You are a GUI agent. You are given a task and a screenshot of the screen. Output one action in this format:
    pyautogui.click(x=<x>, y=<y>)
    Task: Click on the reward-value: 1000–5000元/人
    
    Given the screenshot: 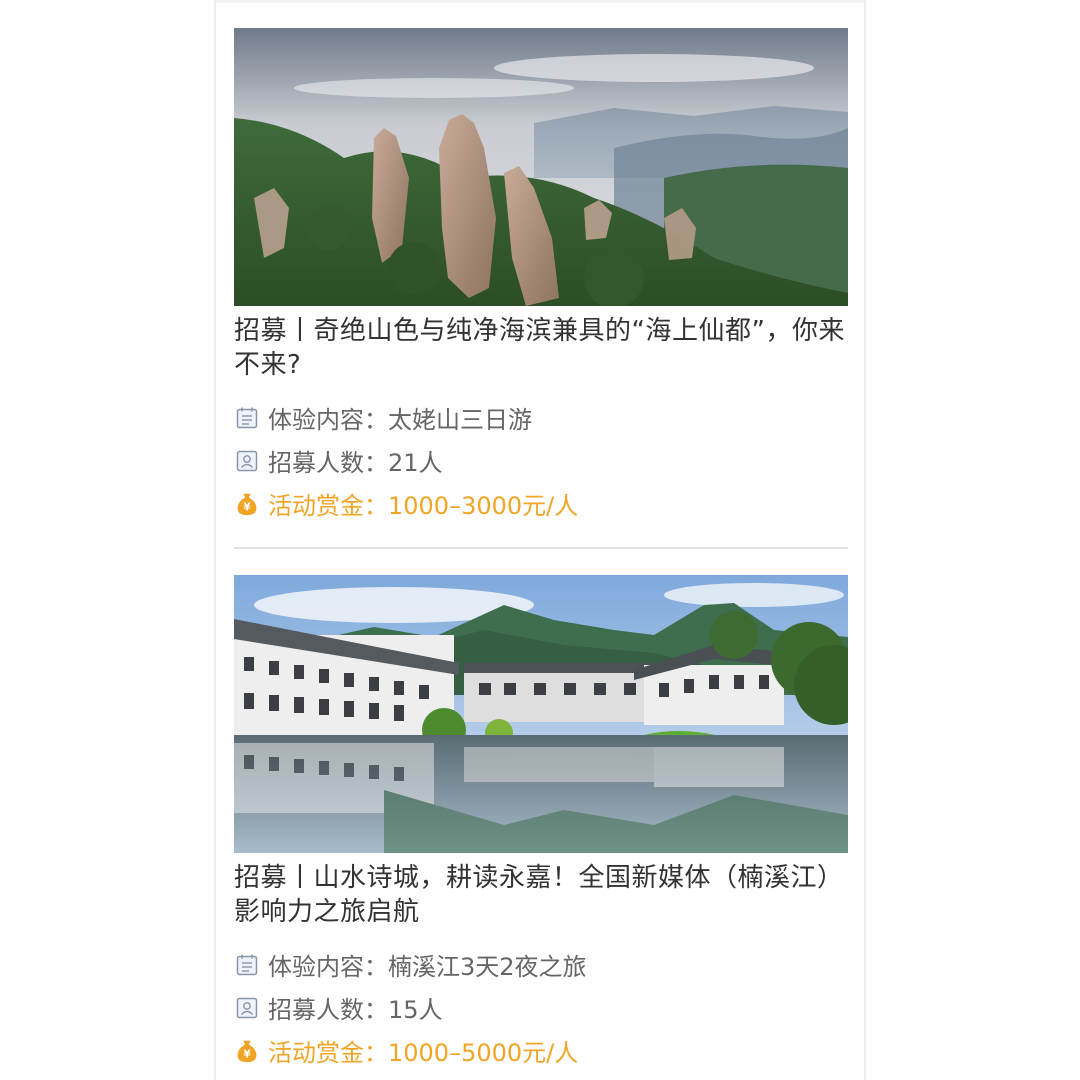 What is the action you would take?
    pyautogui.click(x=483, y=1053)
    